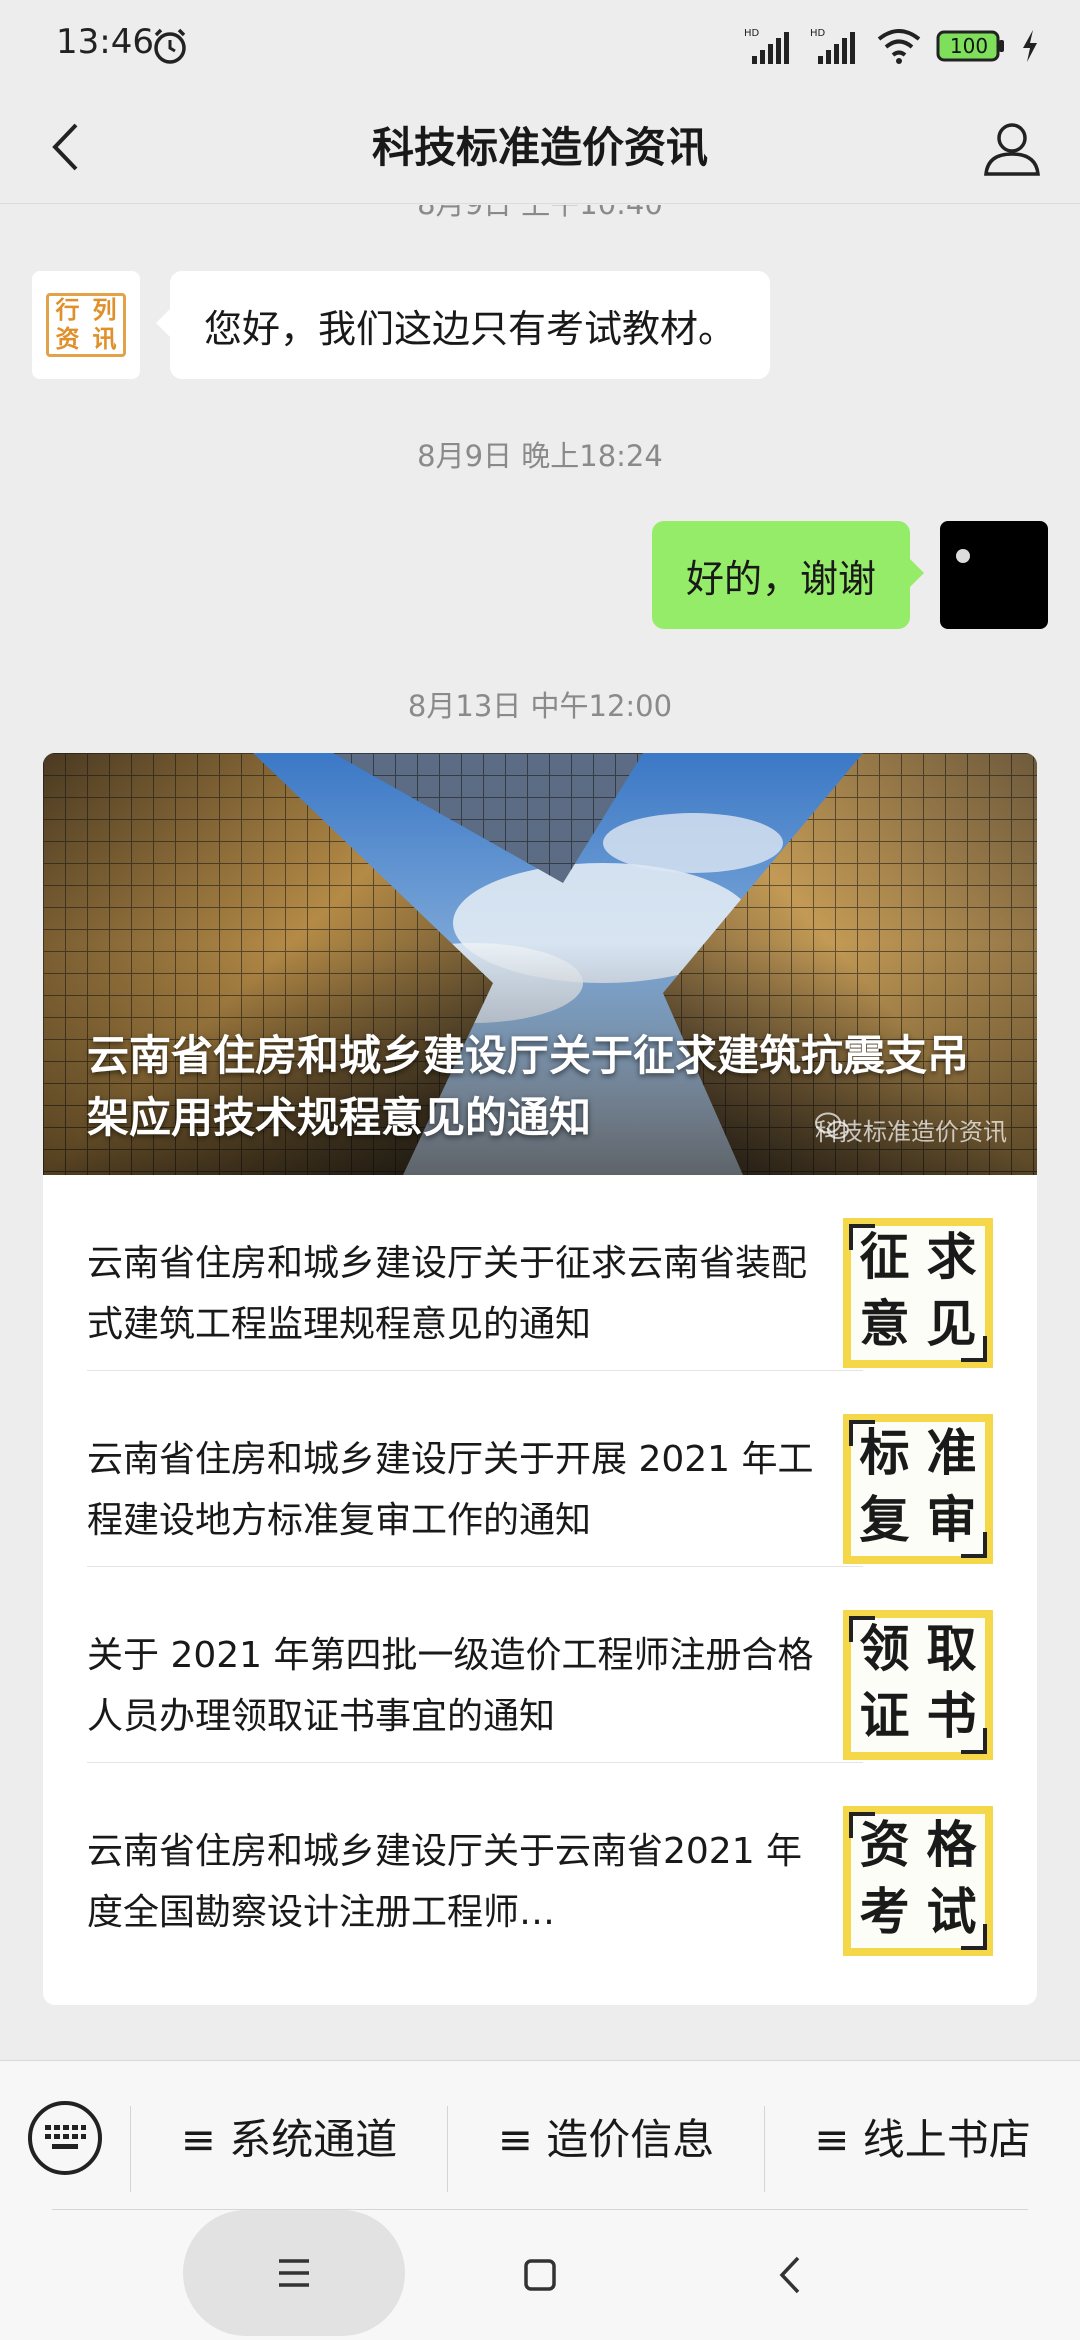 The width and height of the screenshot is (1080, 2340). I want to click on account-menu-bar: ≡ 系统通道 ≡ 造价信息 ≡ 线上书店, so click(540, 2135).